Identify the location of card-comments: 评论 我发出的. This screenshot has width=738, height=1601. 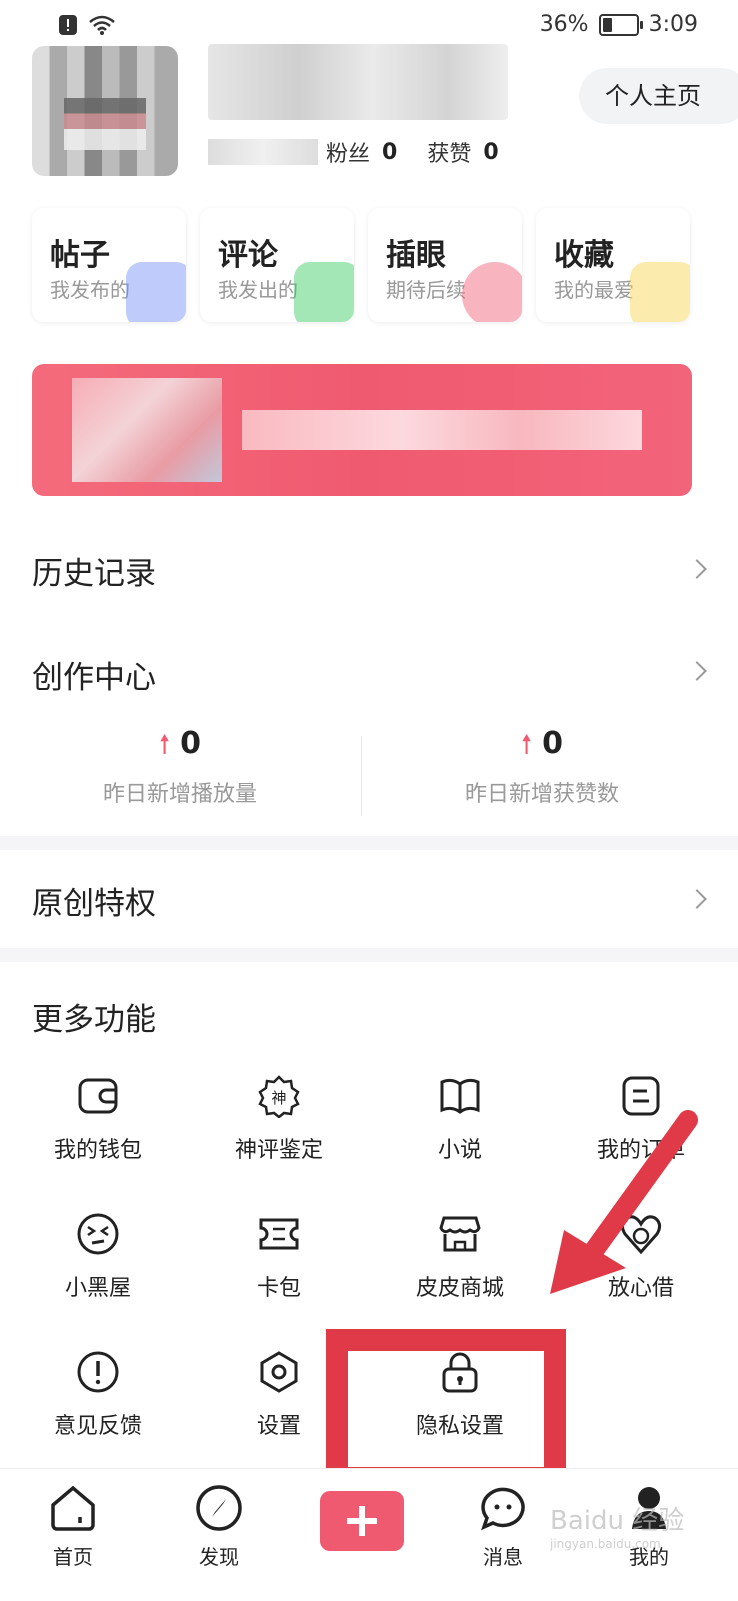
(277, 265).